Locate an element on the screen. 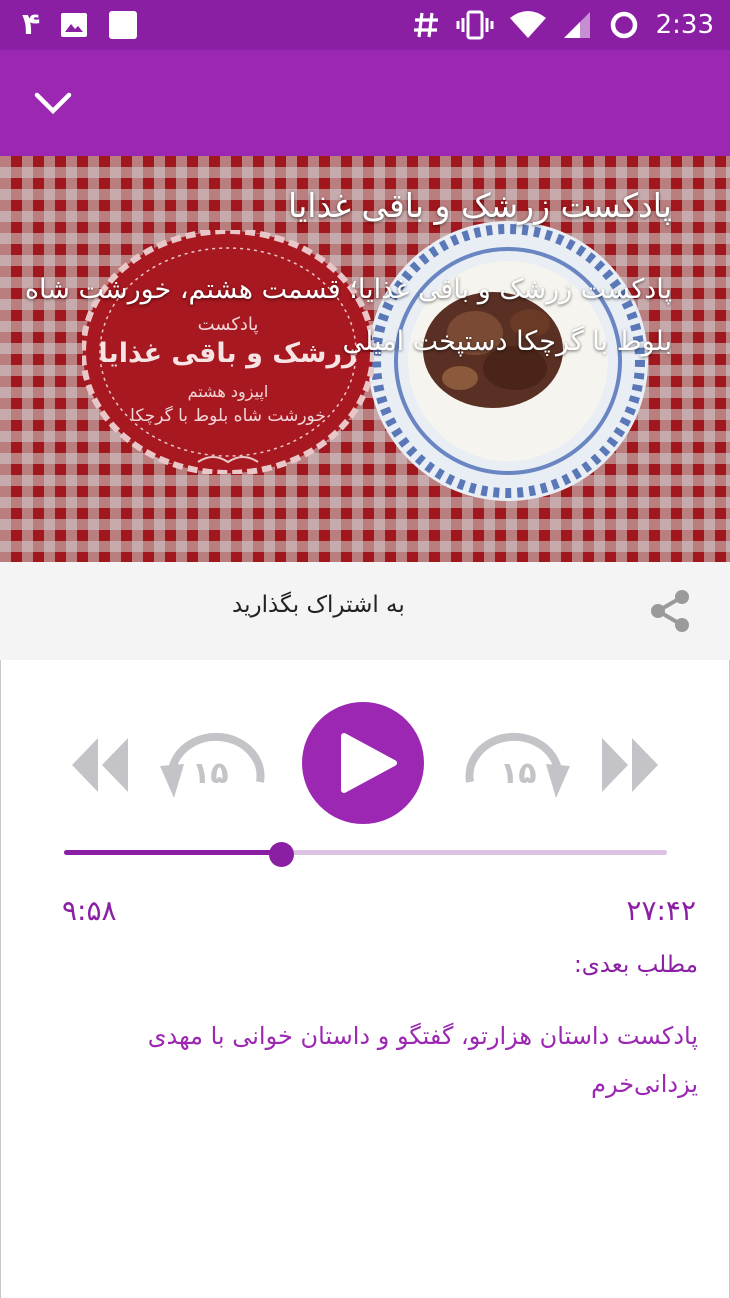  rewind-15-button: ۱۵ is located at coordinates (212, 763).